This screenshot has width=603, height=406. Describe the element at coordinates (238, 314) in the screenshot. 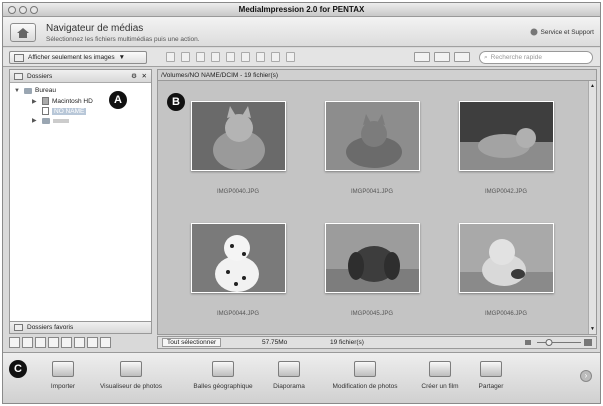

I see `file-name: IMGP0044.JPG` at that location.